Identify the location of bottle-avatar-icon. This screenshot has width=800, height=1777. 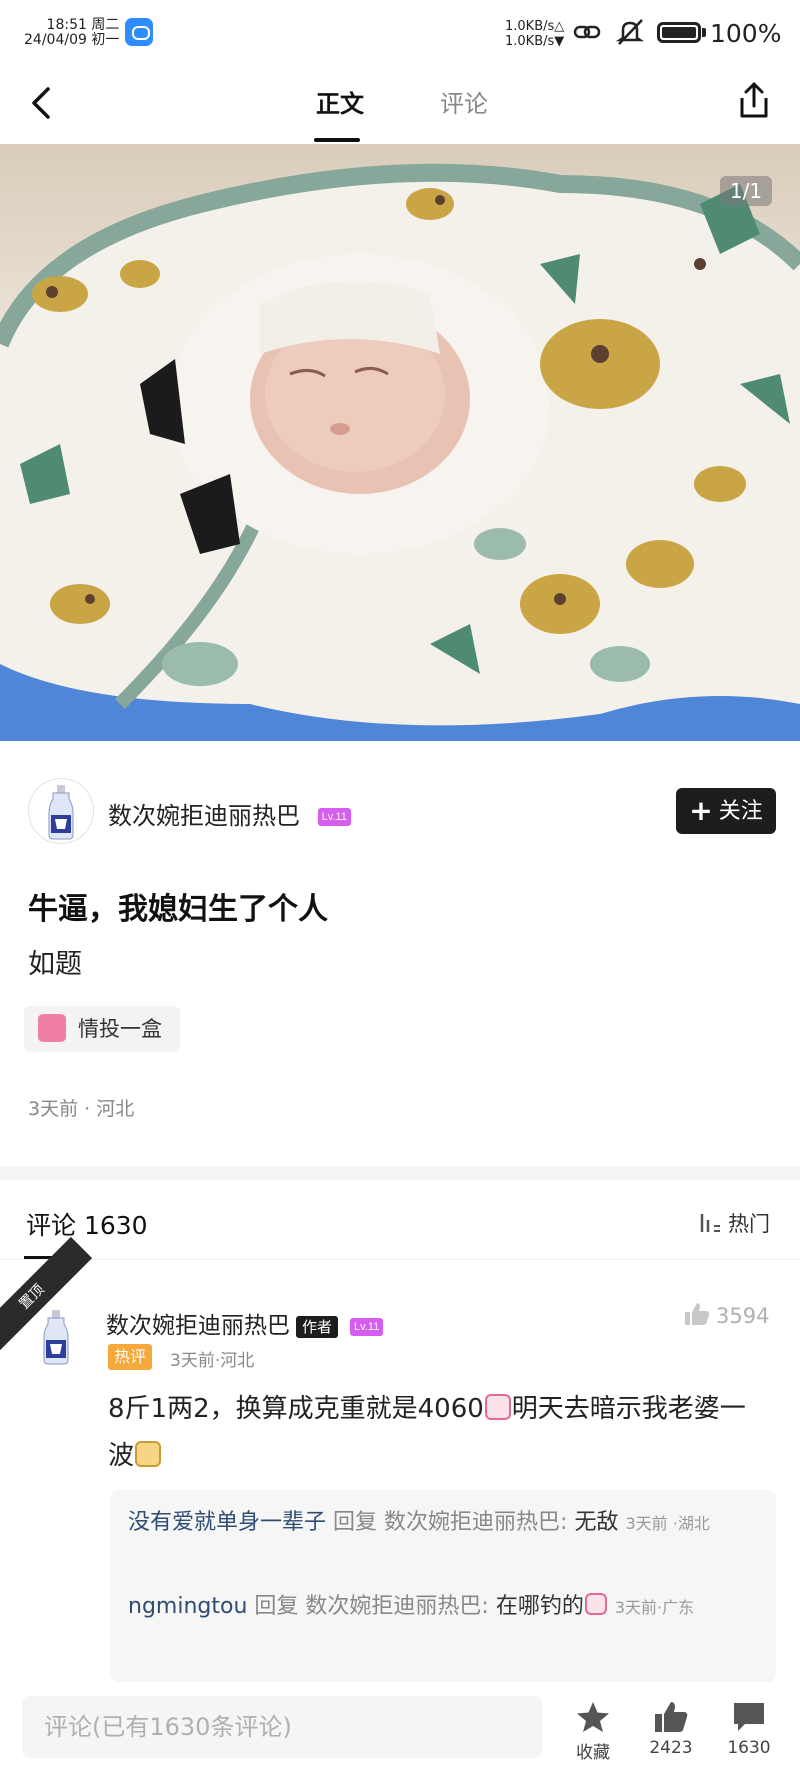
(61, 812).